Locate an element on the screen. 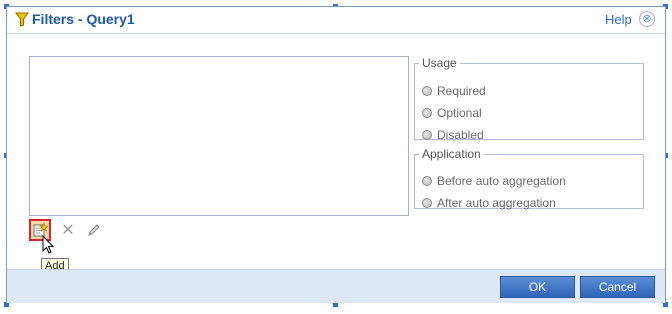  usage-legend: Usage is located at coordinates (439, 63).